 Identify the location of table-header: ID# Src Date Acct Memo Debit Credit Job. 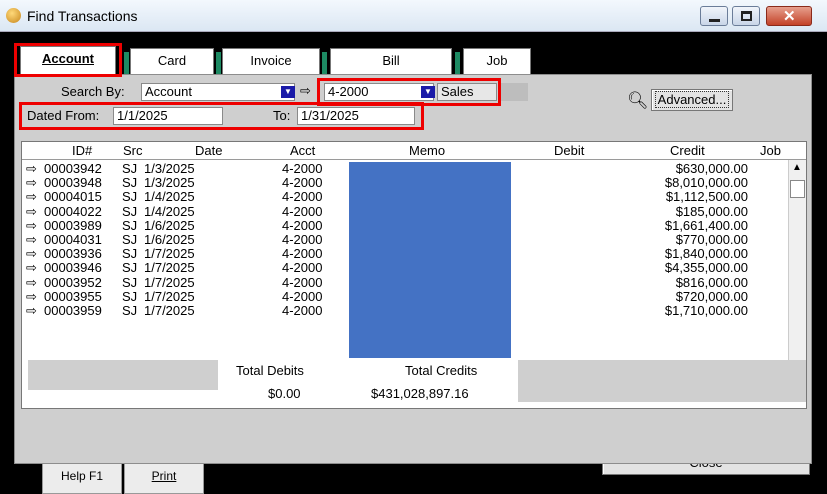
(414, 151).